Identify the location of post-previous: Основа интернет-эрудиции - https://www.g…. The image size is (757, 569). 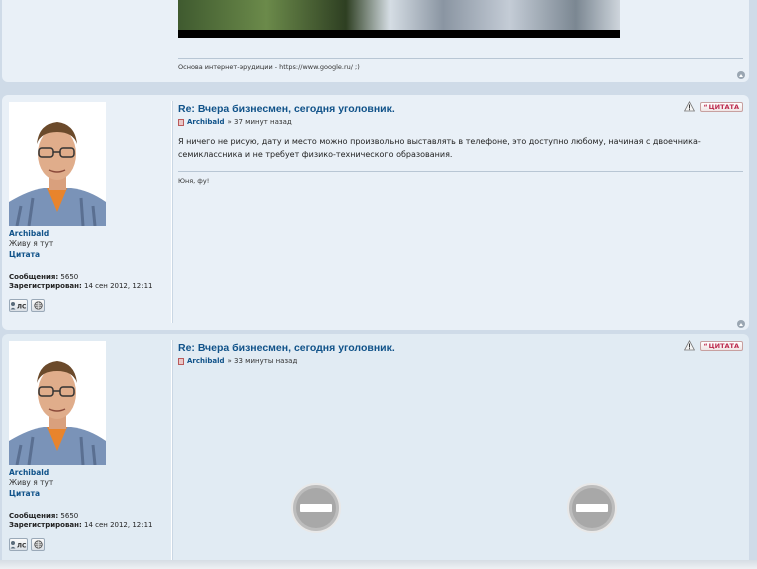
(375, 41).